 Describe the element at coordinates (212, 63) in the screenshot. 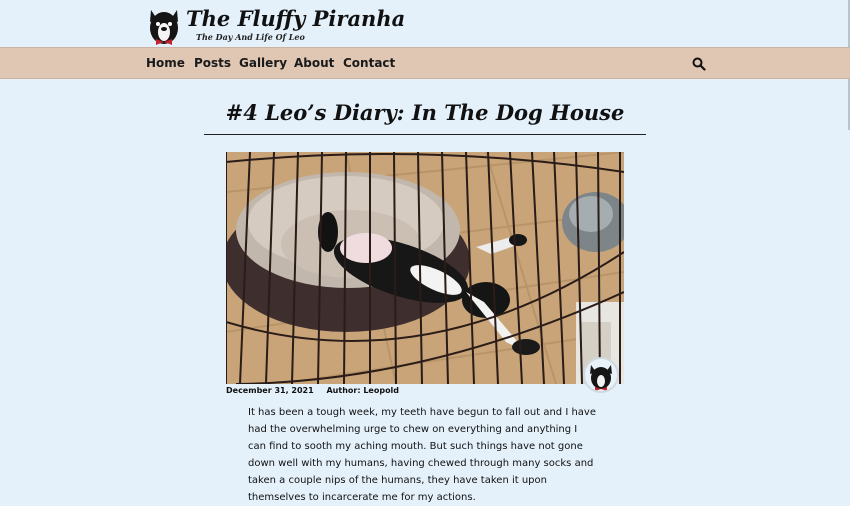

I see `nav-item-posts: Posts` at that location.